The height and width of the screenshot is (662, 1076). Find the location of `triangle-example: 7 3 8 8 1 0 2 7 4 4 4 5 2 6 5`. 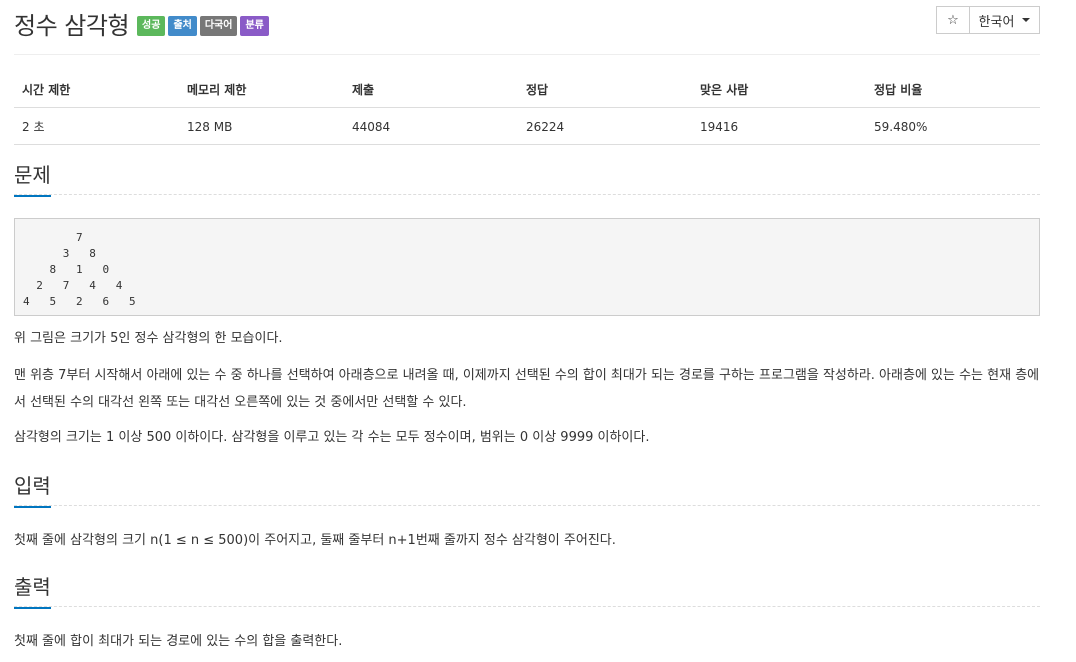

triangle-example: 7 3 8 8 1 0 2 7 4 4 4 5 2 6 5 is located at coordinates (527, 267).